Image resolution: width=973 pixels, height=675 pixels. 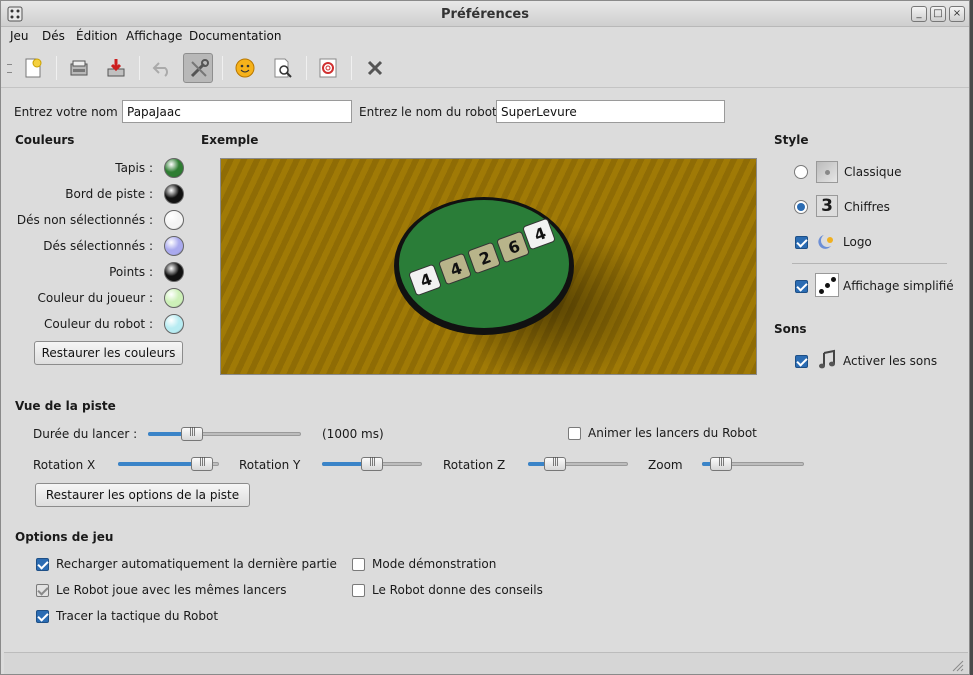 I want to click on player-name-label: Entrez votre nom :, so click(x=70, y=112).